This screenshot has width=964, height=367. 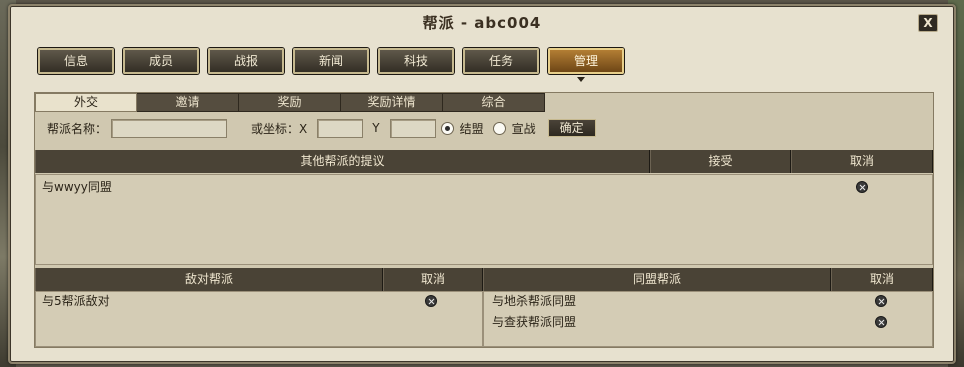 I want to click on allied-cancel-header: 取消, so click(x=882, y=279).